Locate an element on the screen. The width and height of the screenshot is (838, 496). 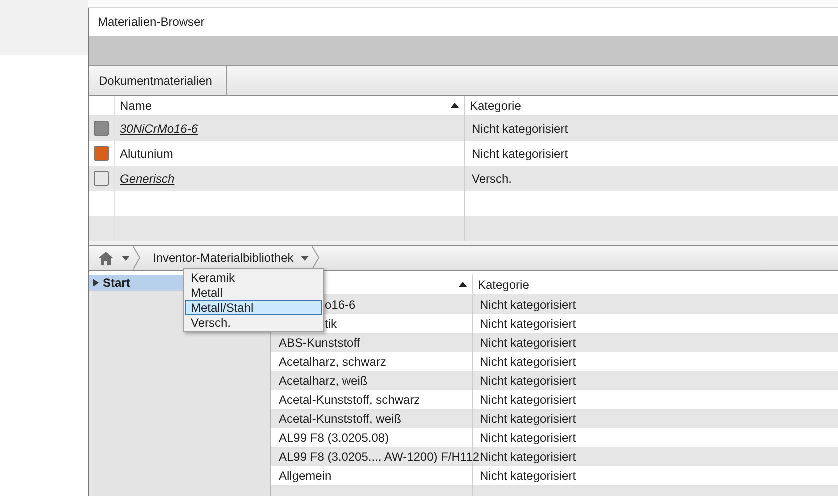
table-cell-text: Versch. is located at coordinates (492, 179).